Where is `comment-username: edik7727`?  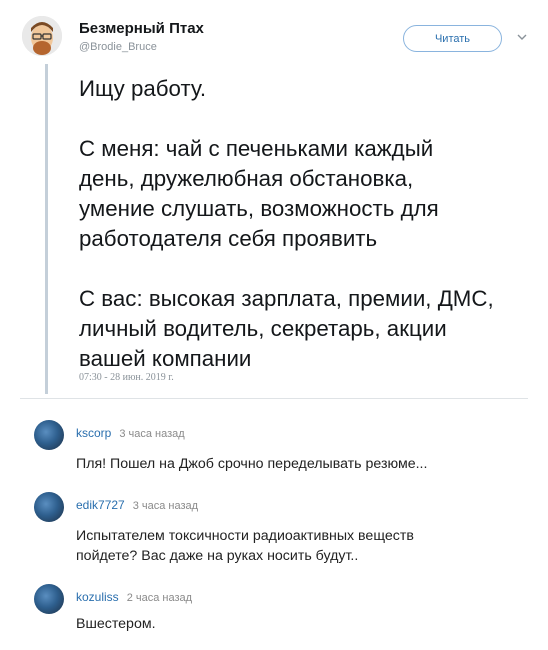 comment-username: edik7727 is located at coordinates (100, 505).